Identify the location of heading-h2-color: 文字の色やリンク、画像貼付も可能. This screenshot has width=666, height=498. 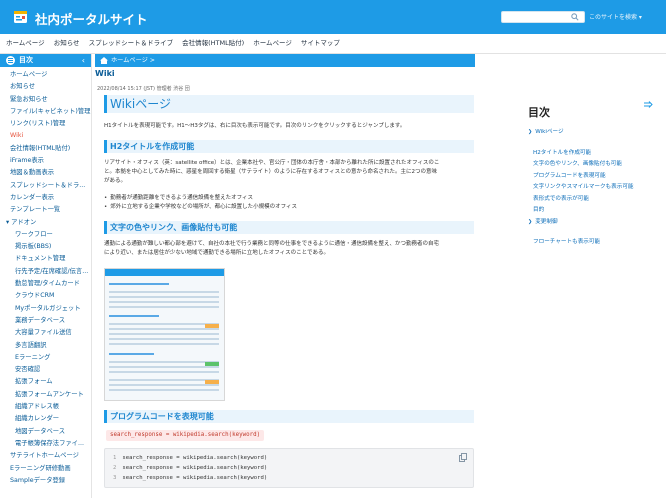
(289, 227).